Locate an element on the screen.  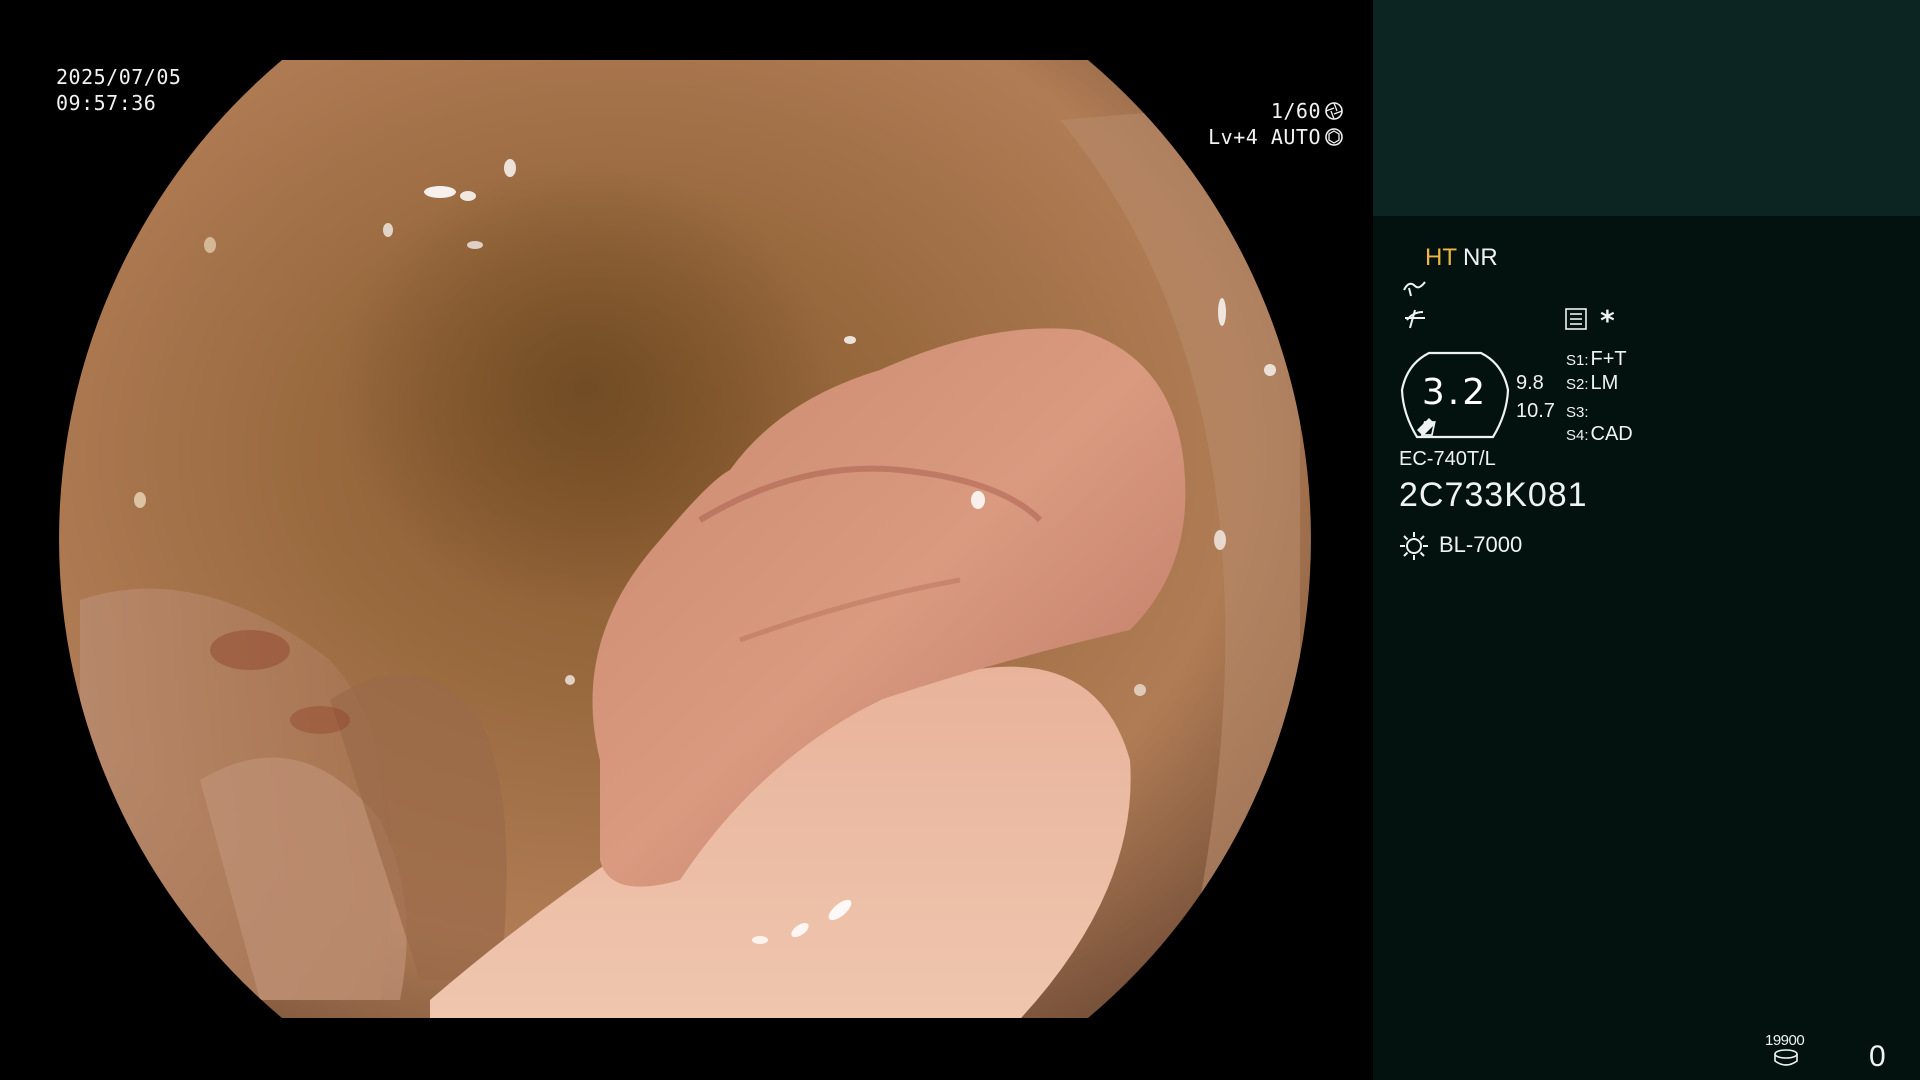
scope-serial: 2C733K081 is located at coordinates (1493, 495).